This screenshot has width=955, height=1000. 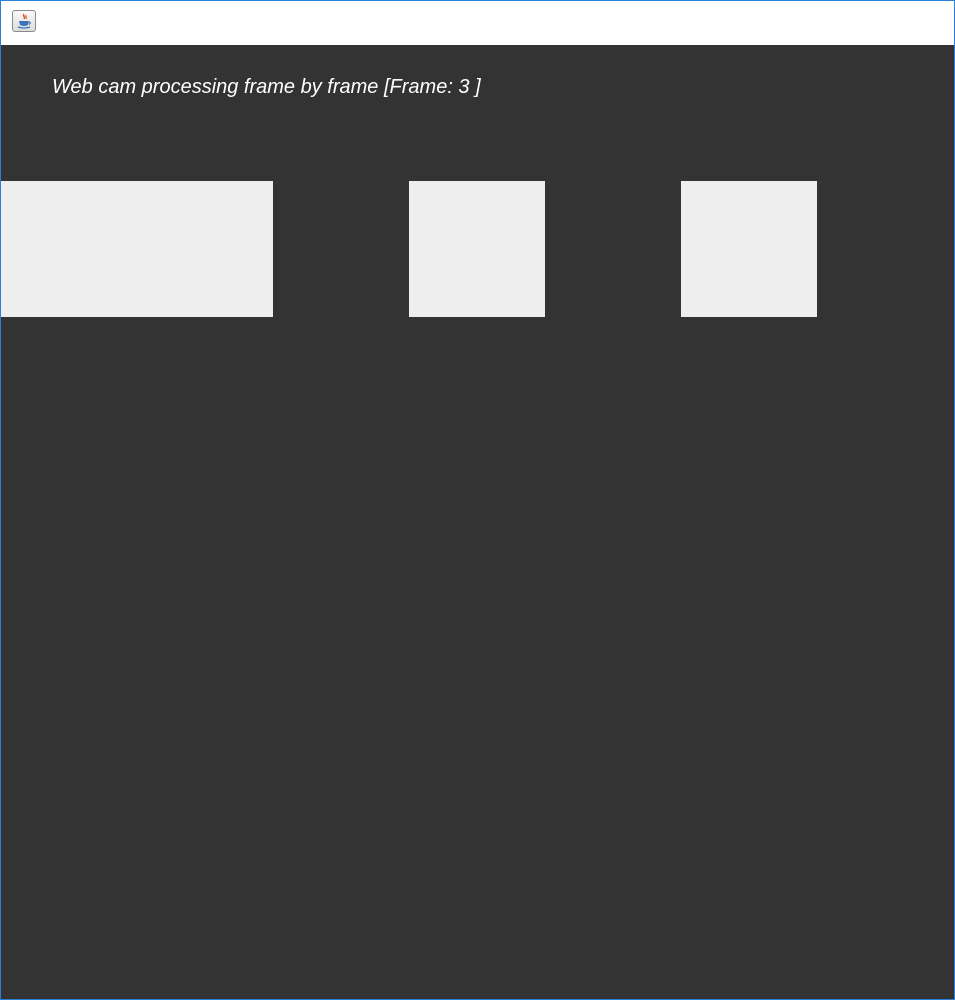 I want to click on window-menu-button, so click(x=24, y=21).